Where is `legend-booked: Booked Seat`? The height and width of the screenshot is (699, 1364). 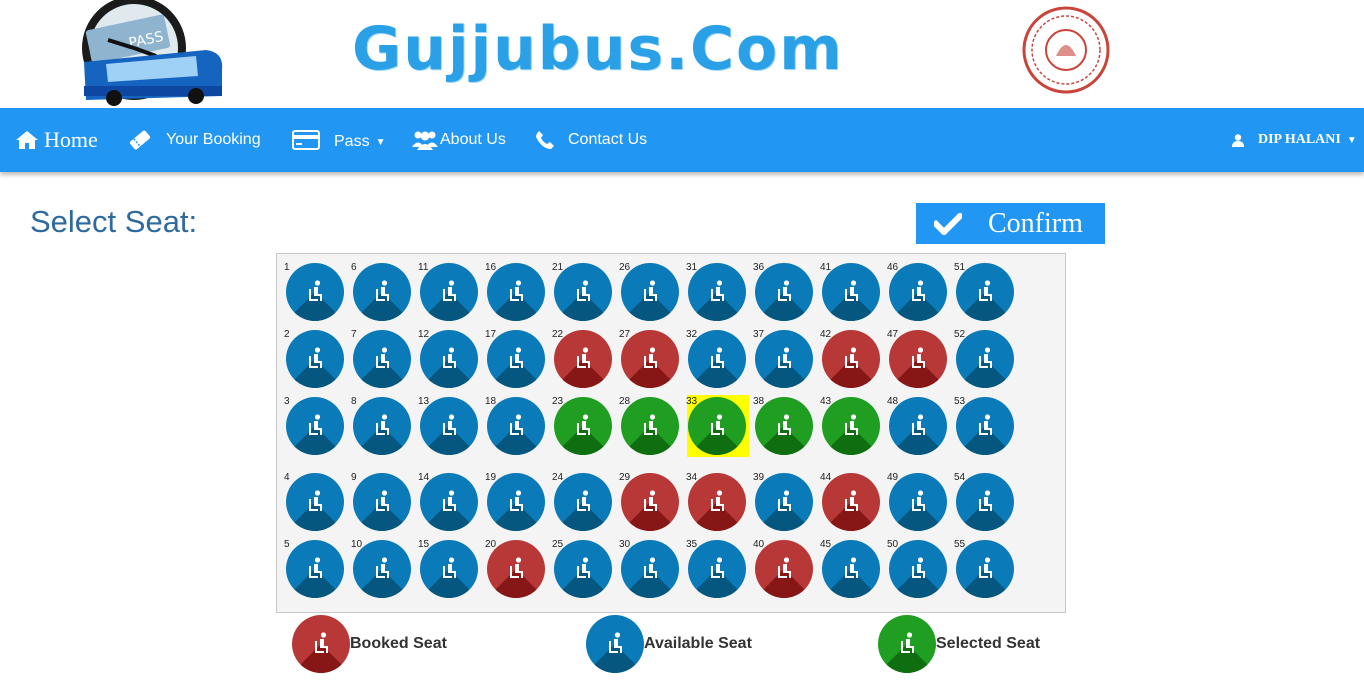
legend-booked: Booked Seat is located at coordinates (369, 644).